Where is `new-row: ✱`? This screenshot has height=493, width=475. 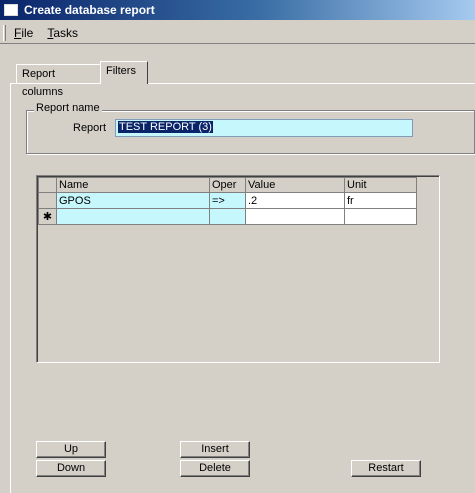
new-row: ✱ is located at coordinates (227, 216).